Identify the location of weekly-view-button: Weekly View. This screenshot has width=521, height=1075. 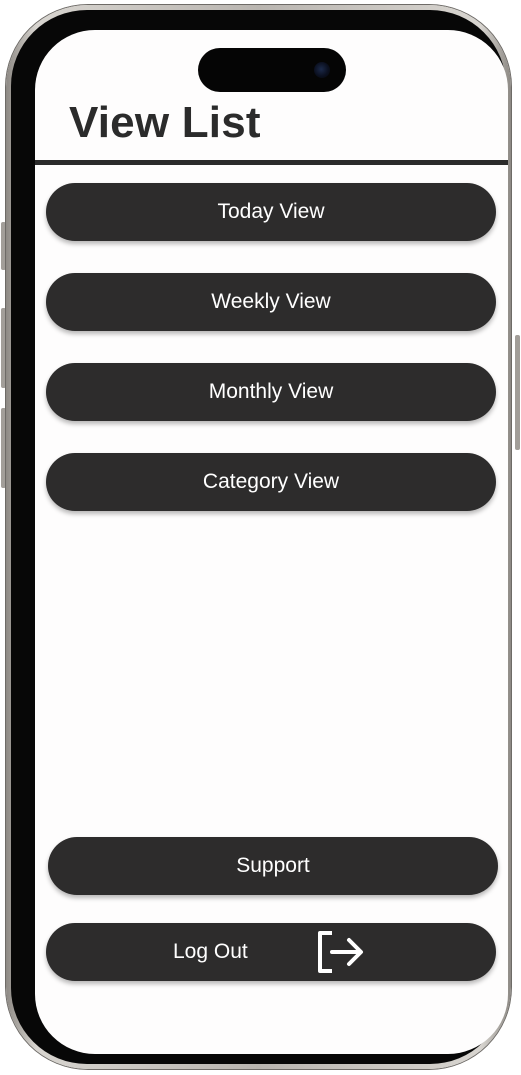
(271, 302).